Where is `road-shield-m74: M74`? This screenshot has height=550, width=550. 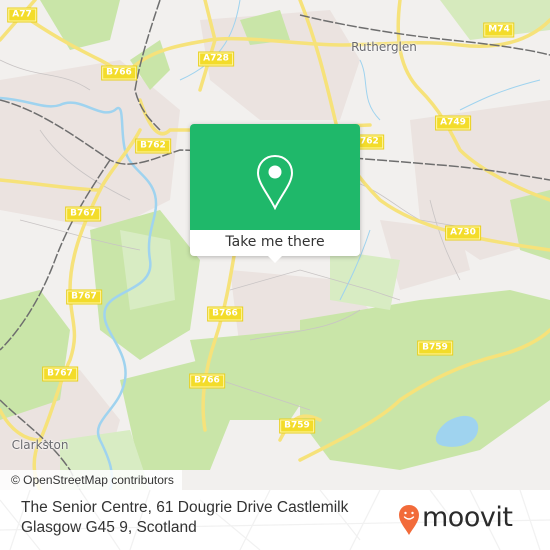 road-shield-m74: M74 is located at coordinates (499, 30).